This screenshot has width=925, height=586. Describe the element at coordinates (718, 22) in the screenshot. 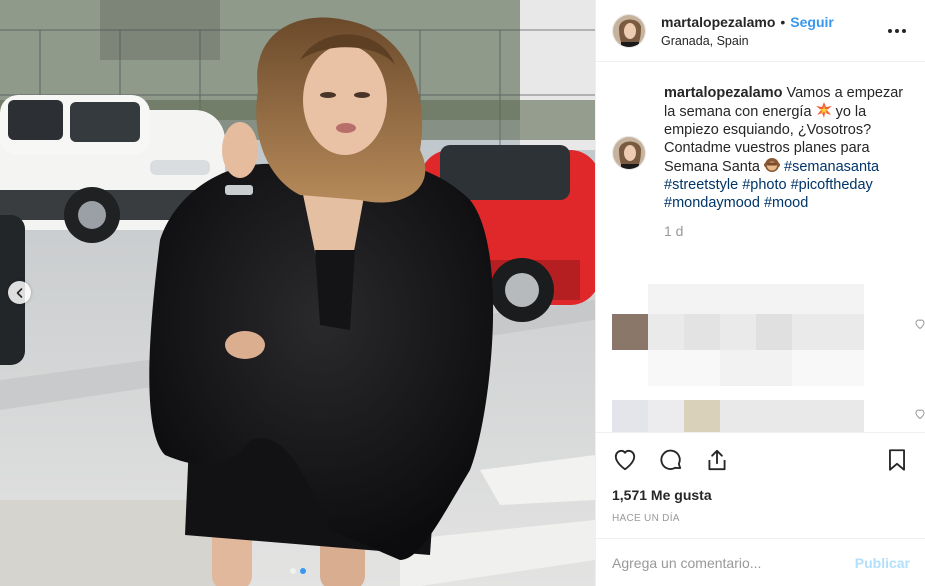

I see `author-username: martalopezalamo` at that location.